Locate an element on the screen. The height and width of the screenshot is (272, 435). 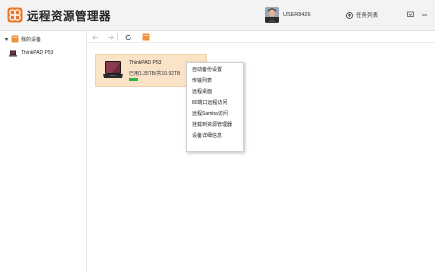
menu-item-auto-backup-settings: 自动备份设置 is located at coordinates (215, 70).